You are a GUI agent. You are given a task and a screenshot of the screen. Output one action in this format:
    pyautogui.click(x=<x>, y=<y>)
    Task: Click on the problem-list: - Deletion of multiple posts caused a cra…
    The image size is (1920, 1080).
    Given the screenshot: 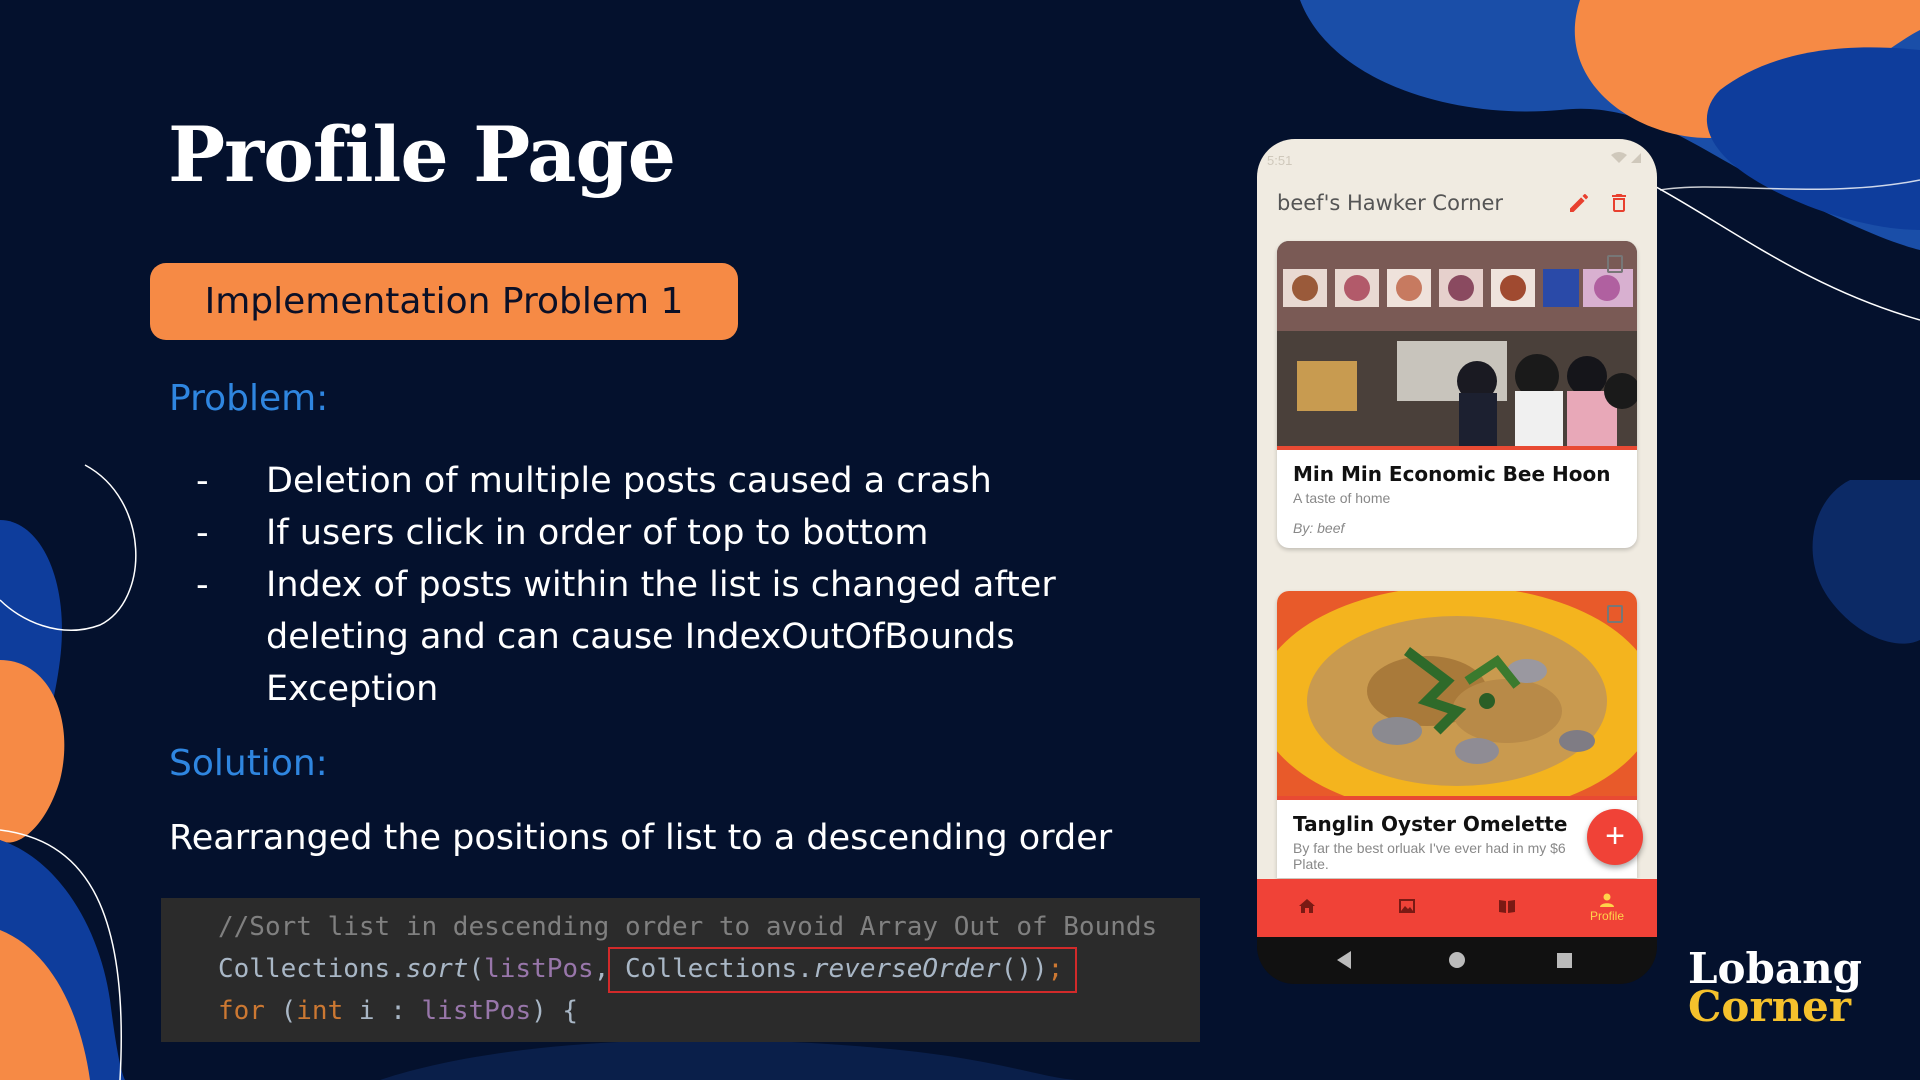 What is the action you would take?
    pyautogui.click(x=646, y=585)
    